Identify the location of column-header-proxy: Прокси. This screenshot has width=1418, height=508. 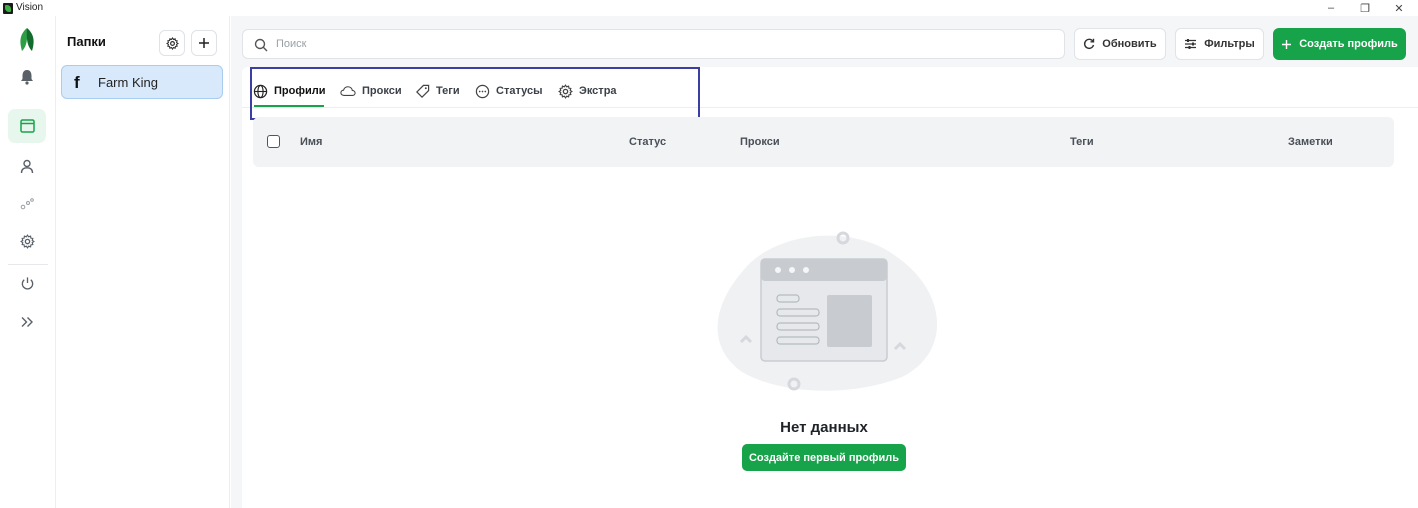
(760, 142).